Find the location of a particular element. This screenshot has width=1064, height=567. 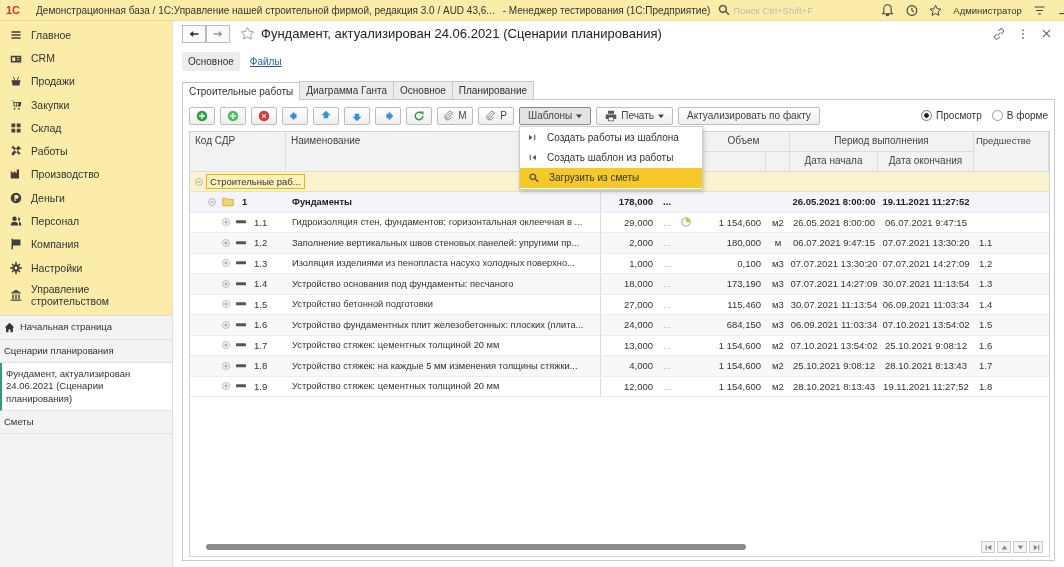

table-cell: 27,000 is located at coordinates (638, 304).